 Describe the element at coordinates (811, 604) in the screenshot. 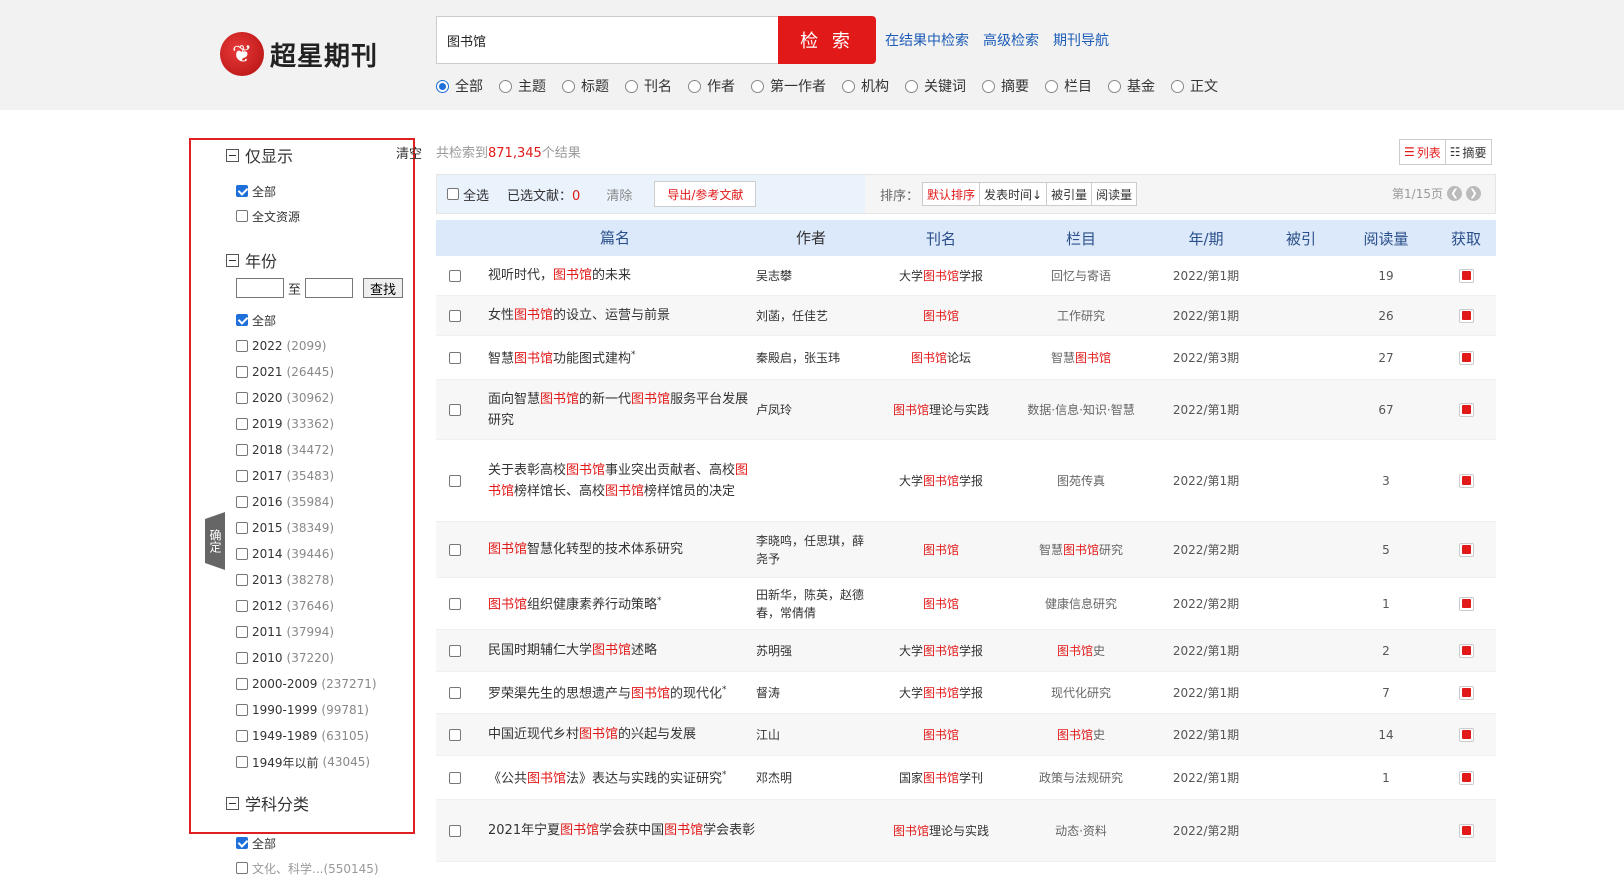

I see `article-author: 田新华，陈英，赵德春，常倩倩` at that location.